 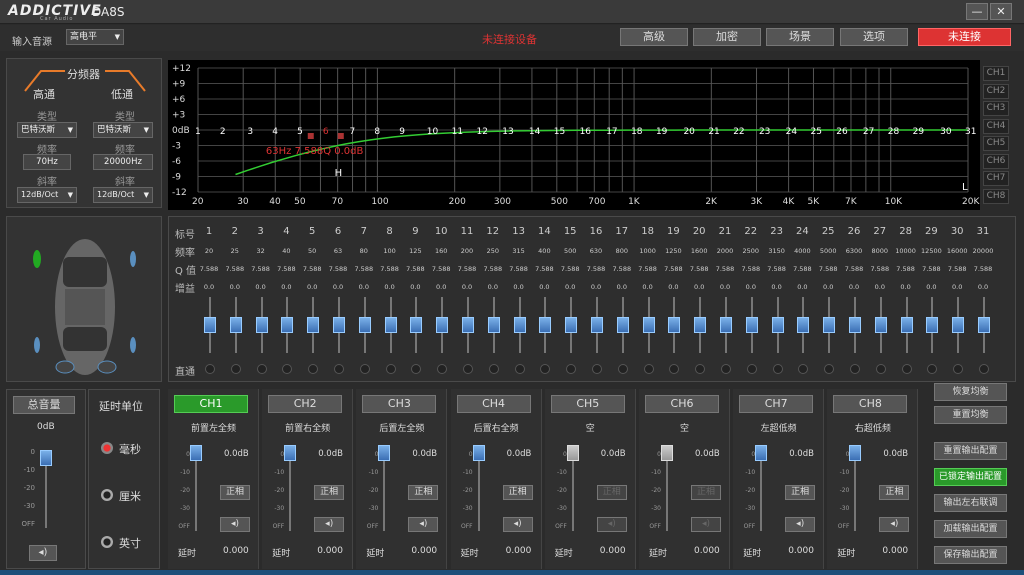 I want to click on hp-slope-select: 12dB/Oct ▼, so click(x=47, y=195).